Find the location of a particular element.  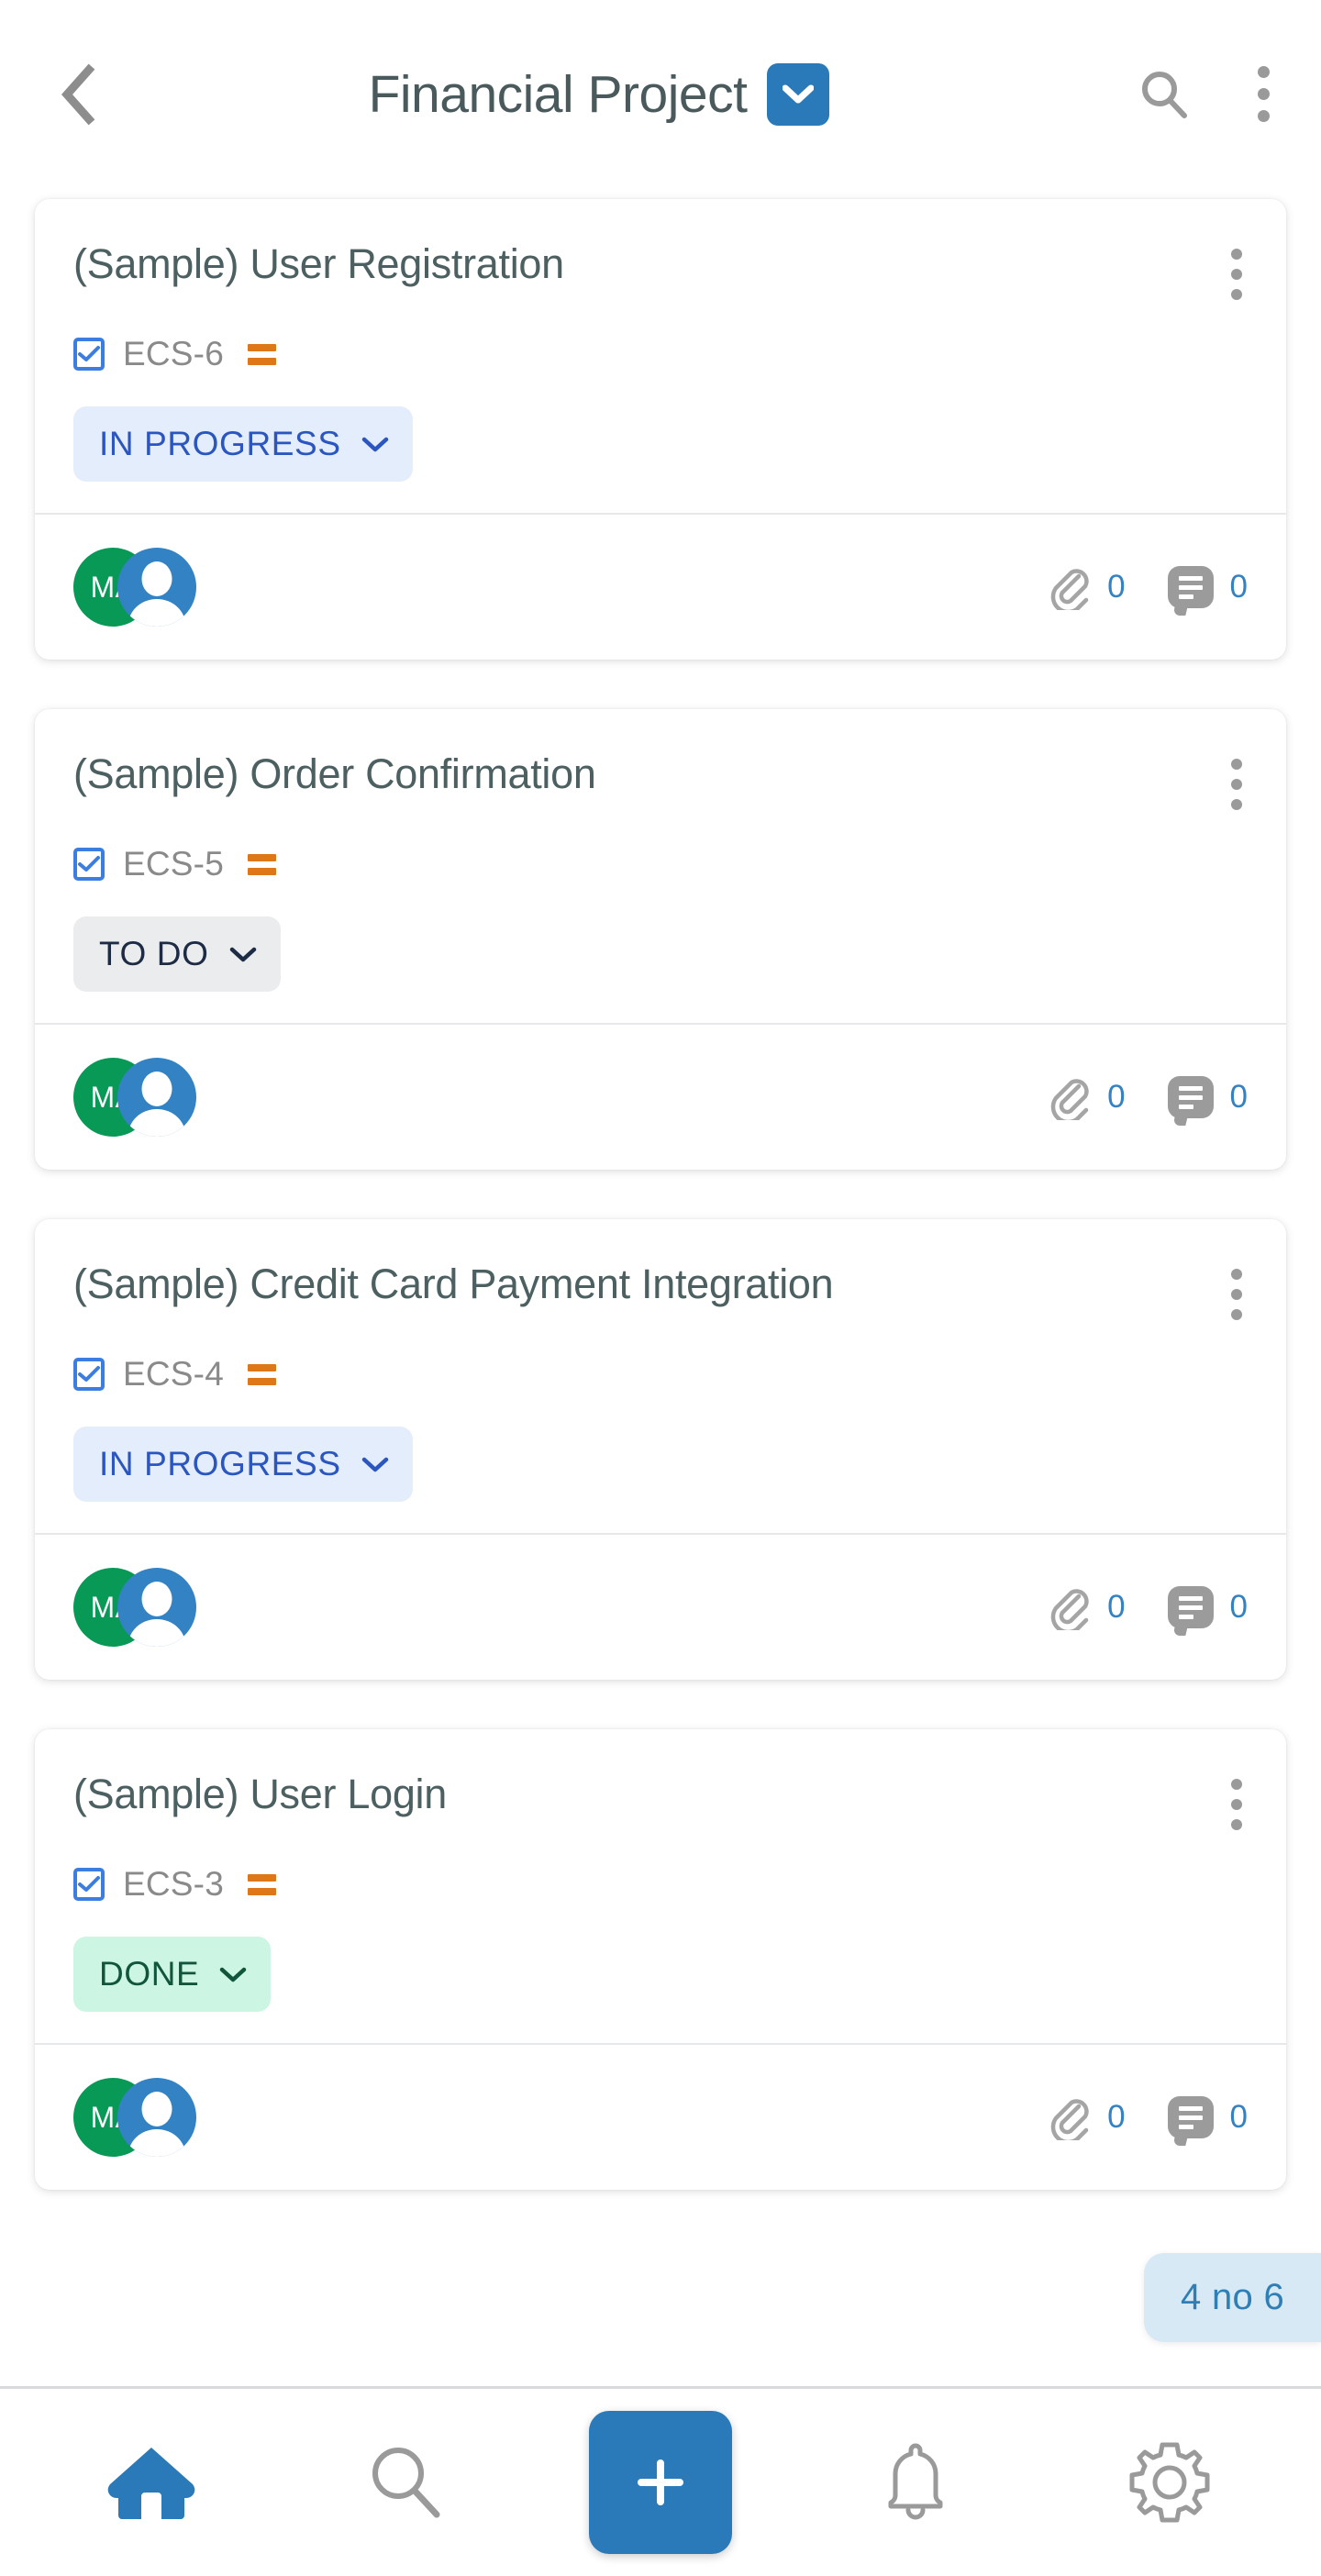

nav-item-search is located at coordinates (405, 2482).